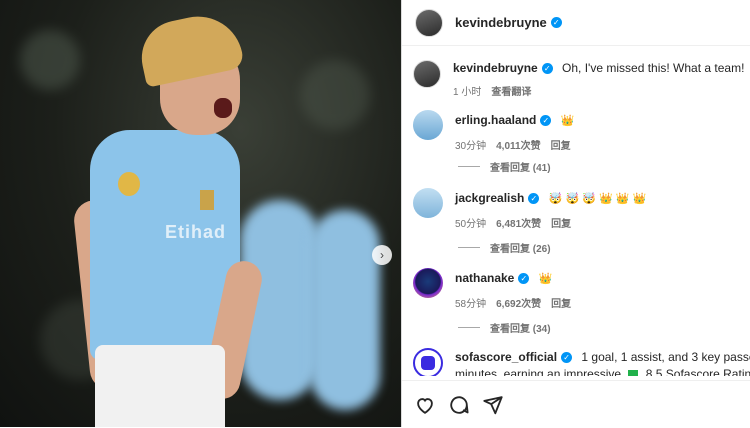 Image resolution: width=750 pixels, height=428 pixels. I want to click on view-replies-label: 查看回复 (26), so click(520, 247).